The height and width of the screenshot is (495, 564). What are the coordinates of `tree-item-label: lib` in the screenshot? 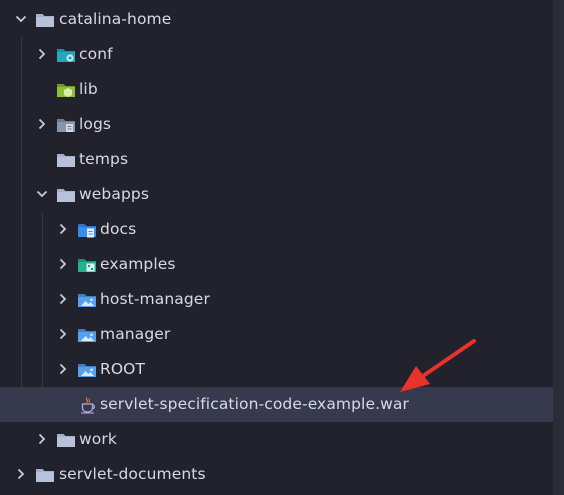 It's located at (88, 89).